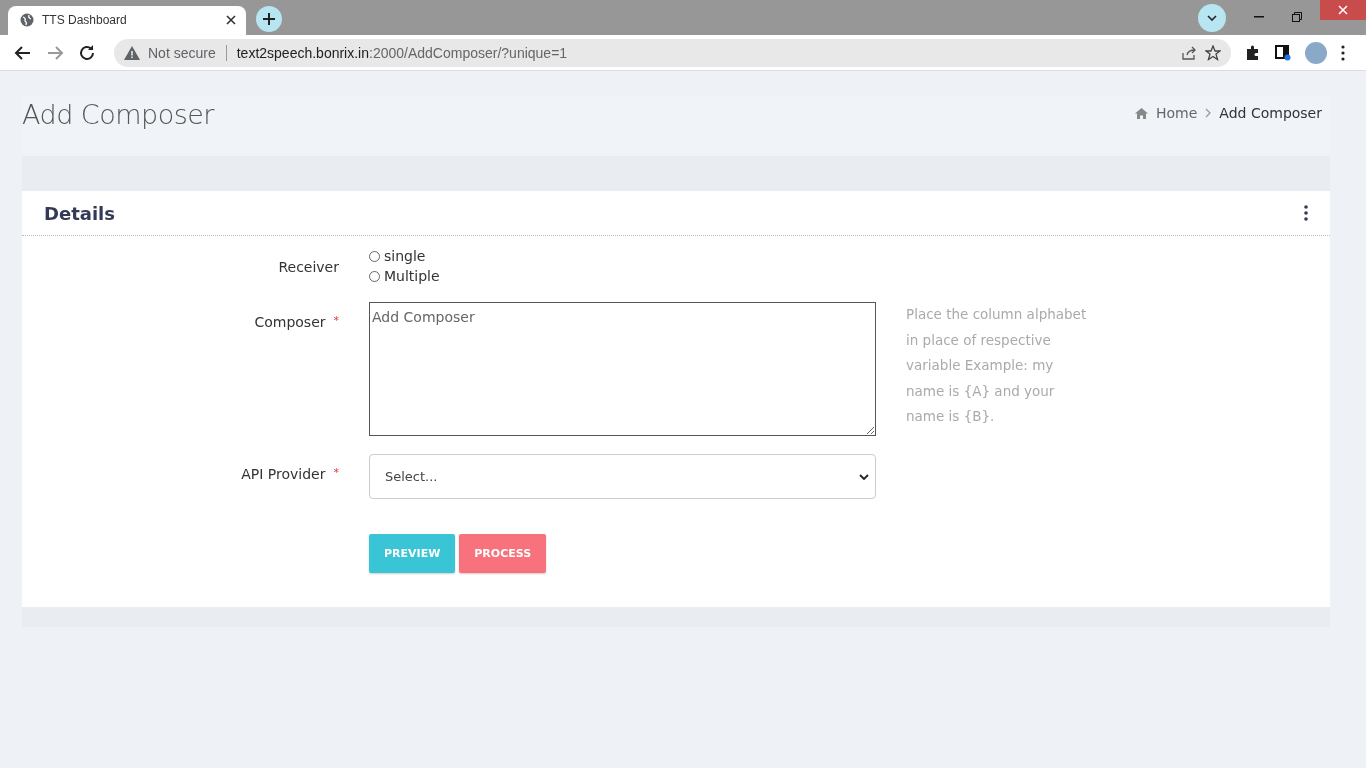 The width and height of the screenshot is (1366, 768). I want to click on globe-icon, so click(27, 19).